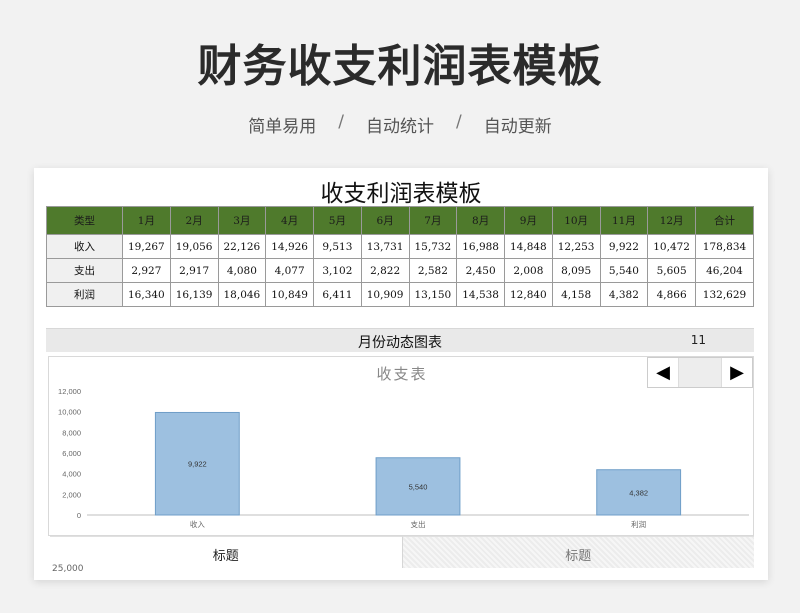  Describe the element at coordinates (517, 127) in the screenshot. I see `tag-auto-update: 自动更新` at that location.